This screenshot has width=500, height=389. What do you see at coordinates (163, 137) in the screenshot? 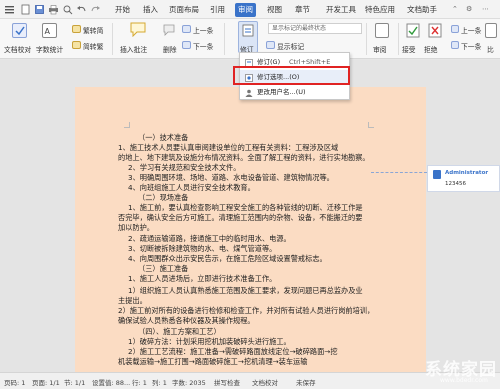
I see `doc-line: （一）技术准备` at bounding box center [163, 137].